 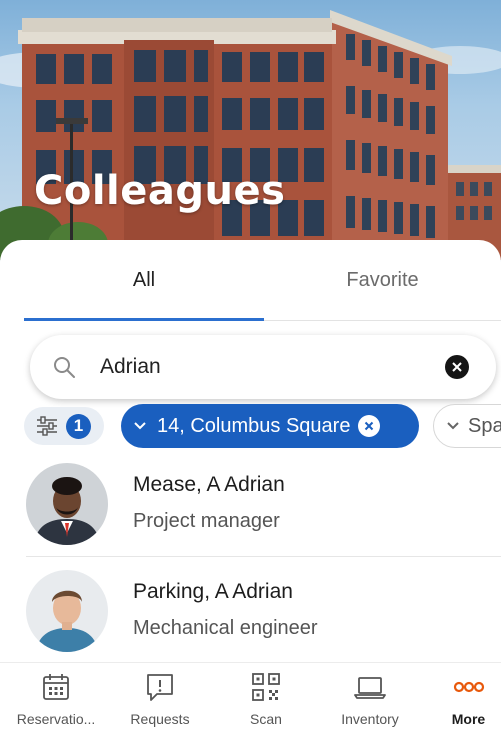 What do you see at coordinates (206, 521) in the screenshot?
I see `colleague-role: Project manager` at bounding box center [206, 521].